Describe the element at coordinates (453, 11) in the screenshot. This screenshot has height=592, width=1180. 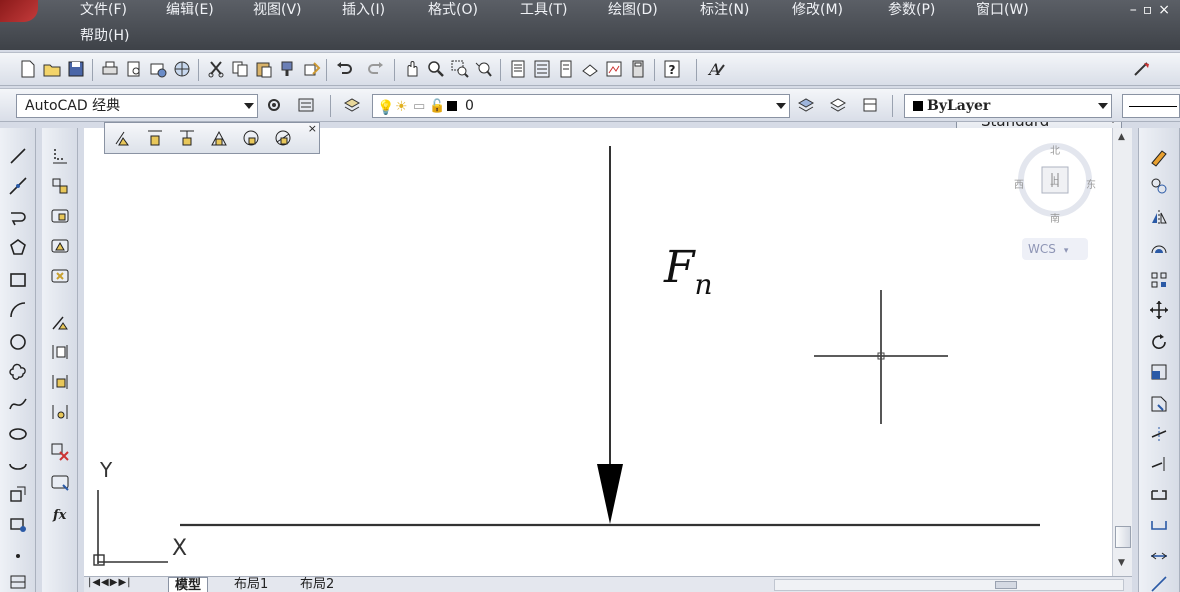
I see `menu-format: 格式(O)` at that location.